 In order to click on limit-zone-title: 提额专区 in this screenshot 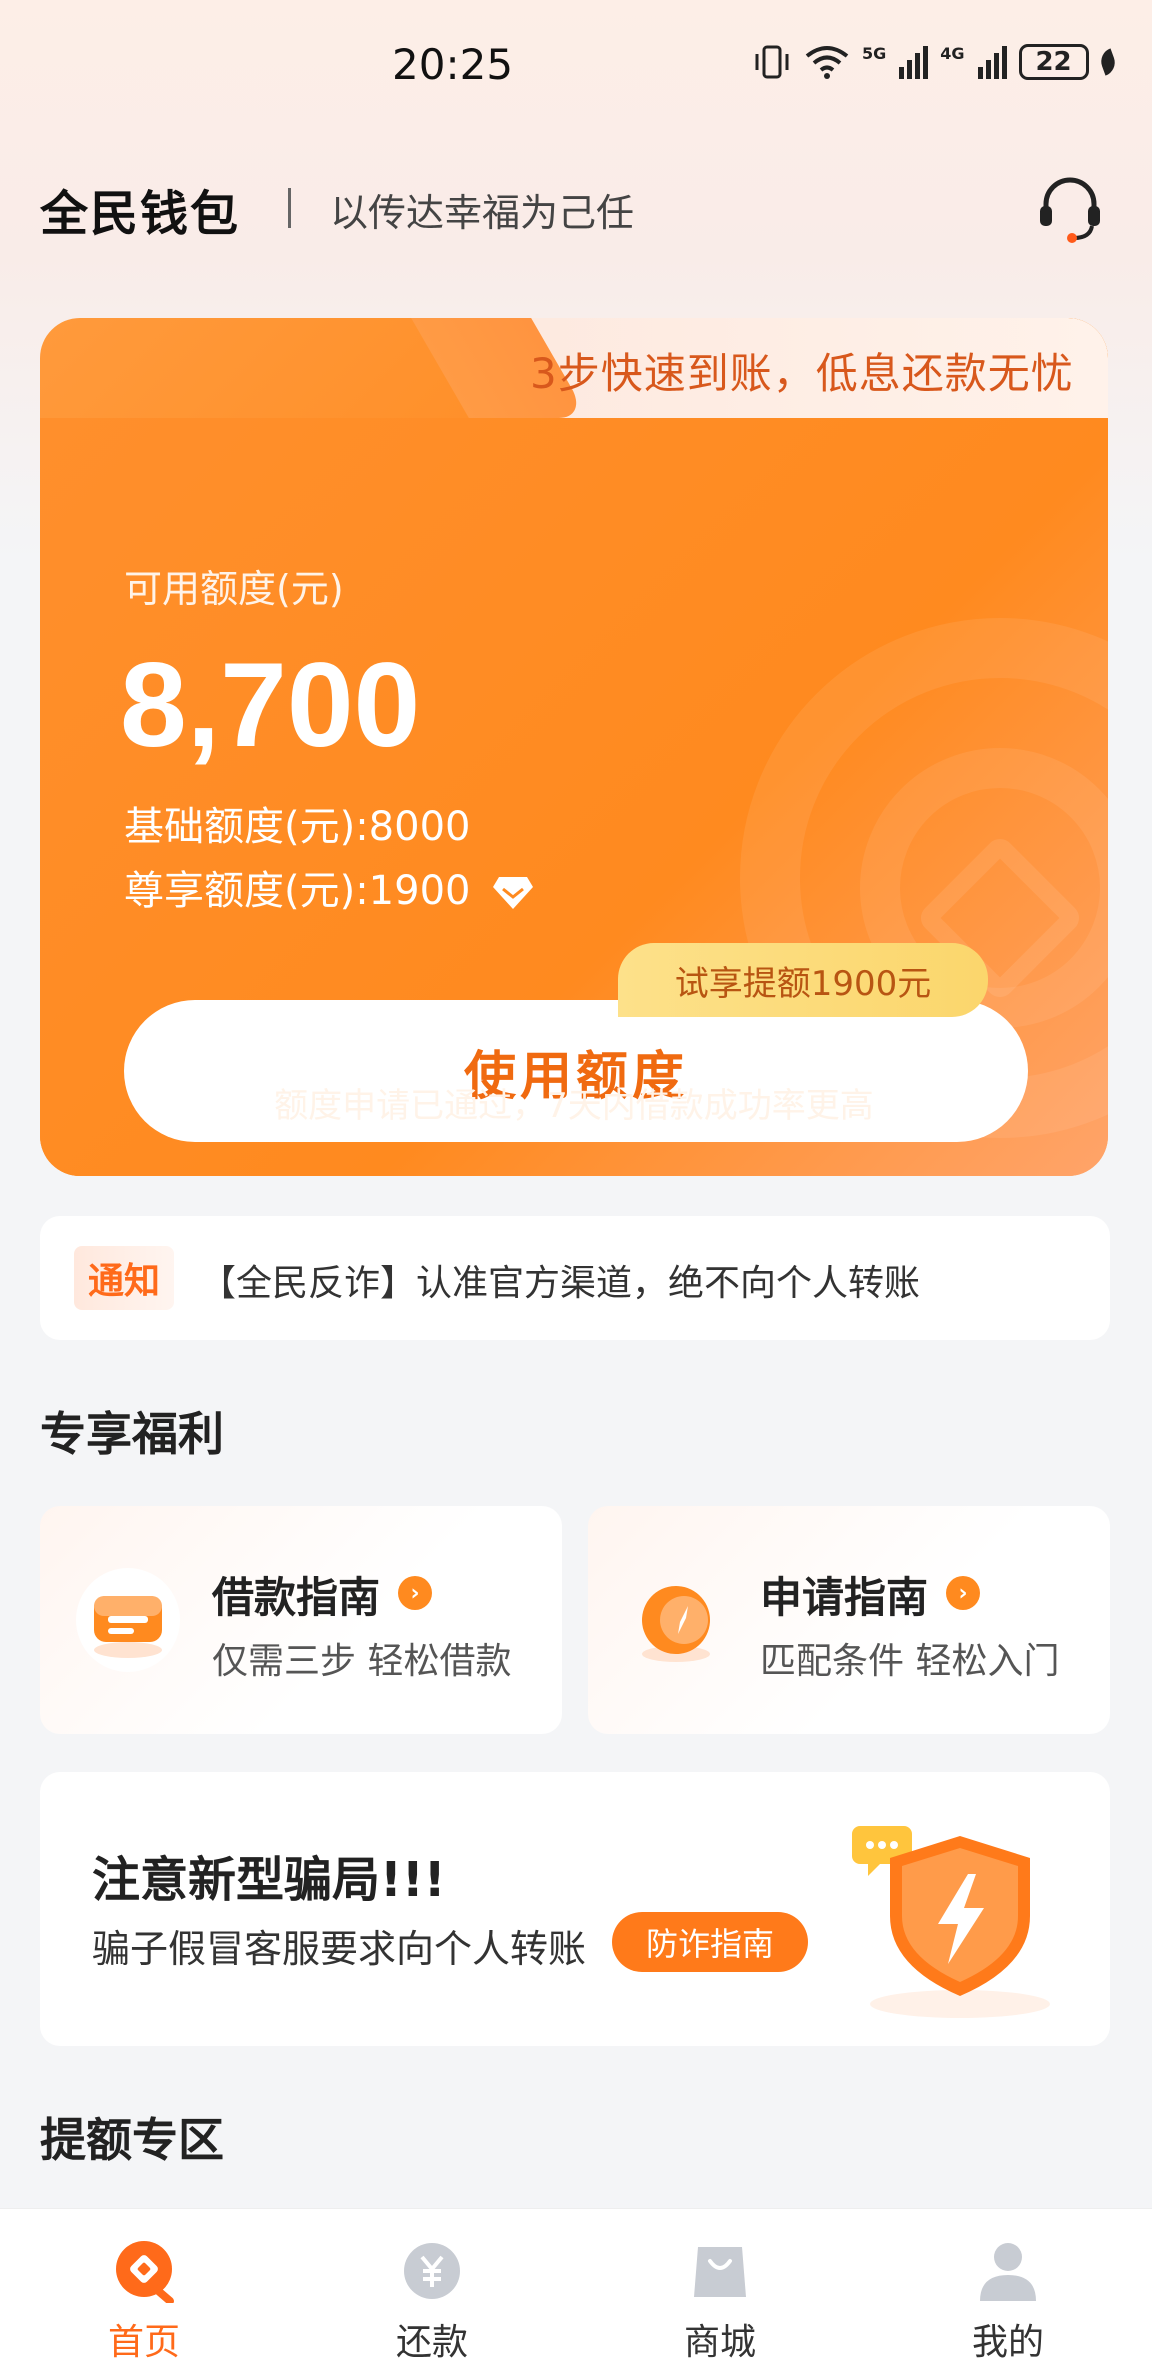, I will do `click(132, 2140)`.